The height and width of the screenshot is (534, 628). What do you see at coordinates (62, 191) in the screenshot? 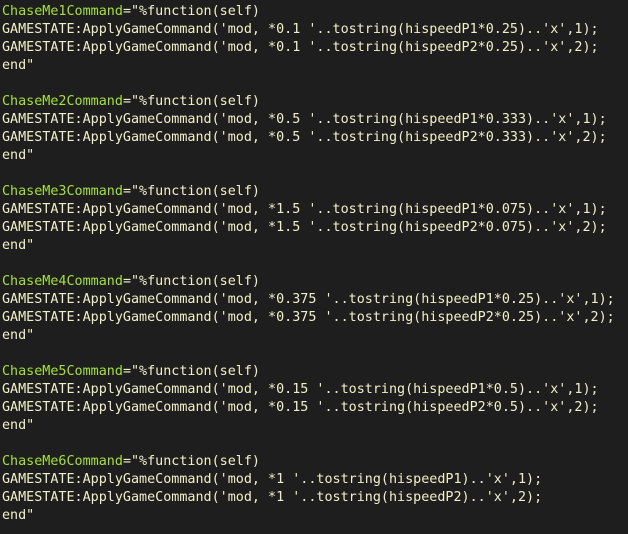
I see `command-name: ChaseMe3Command` at bounding box center [62, 191].